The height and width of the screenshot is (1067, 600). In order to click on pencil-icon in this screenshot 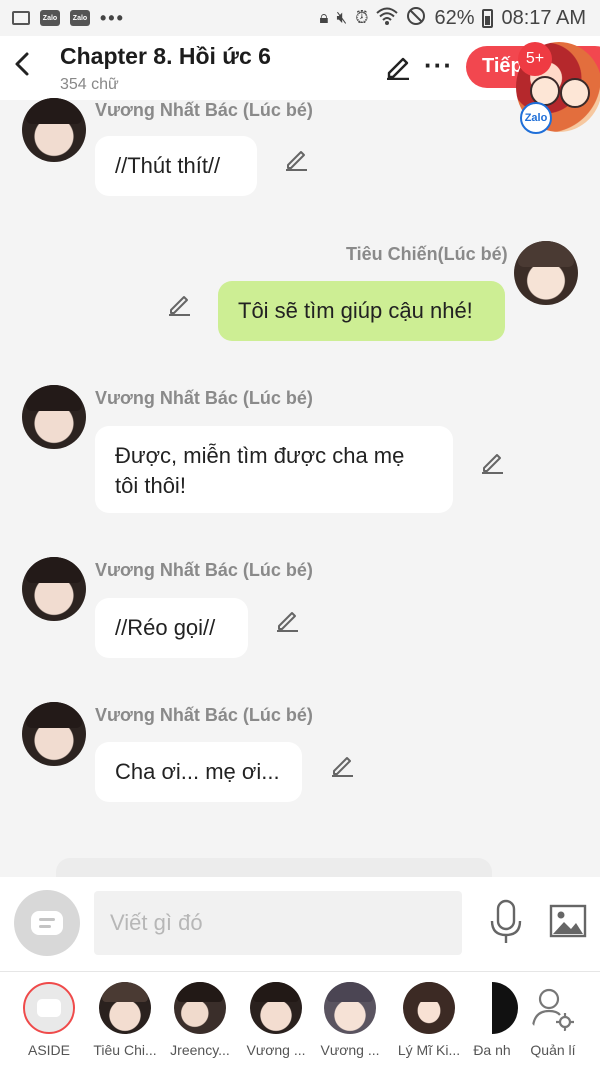, I will do `click(398, 69)`.